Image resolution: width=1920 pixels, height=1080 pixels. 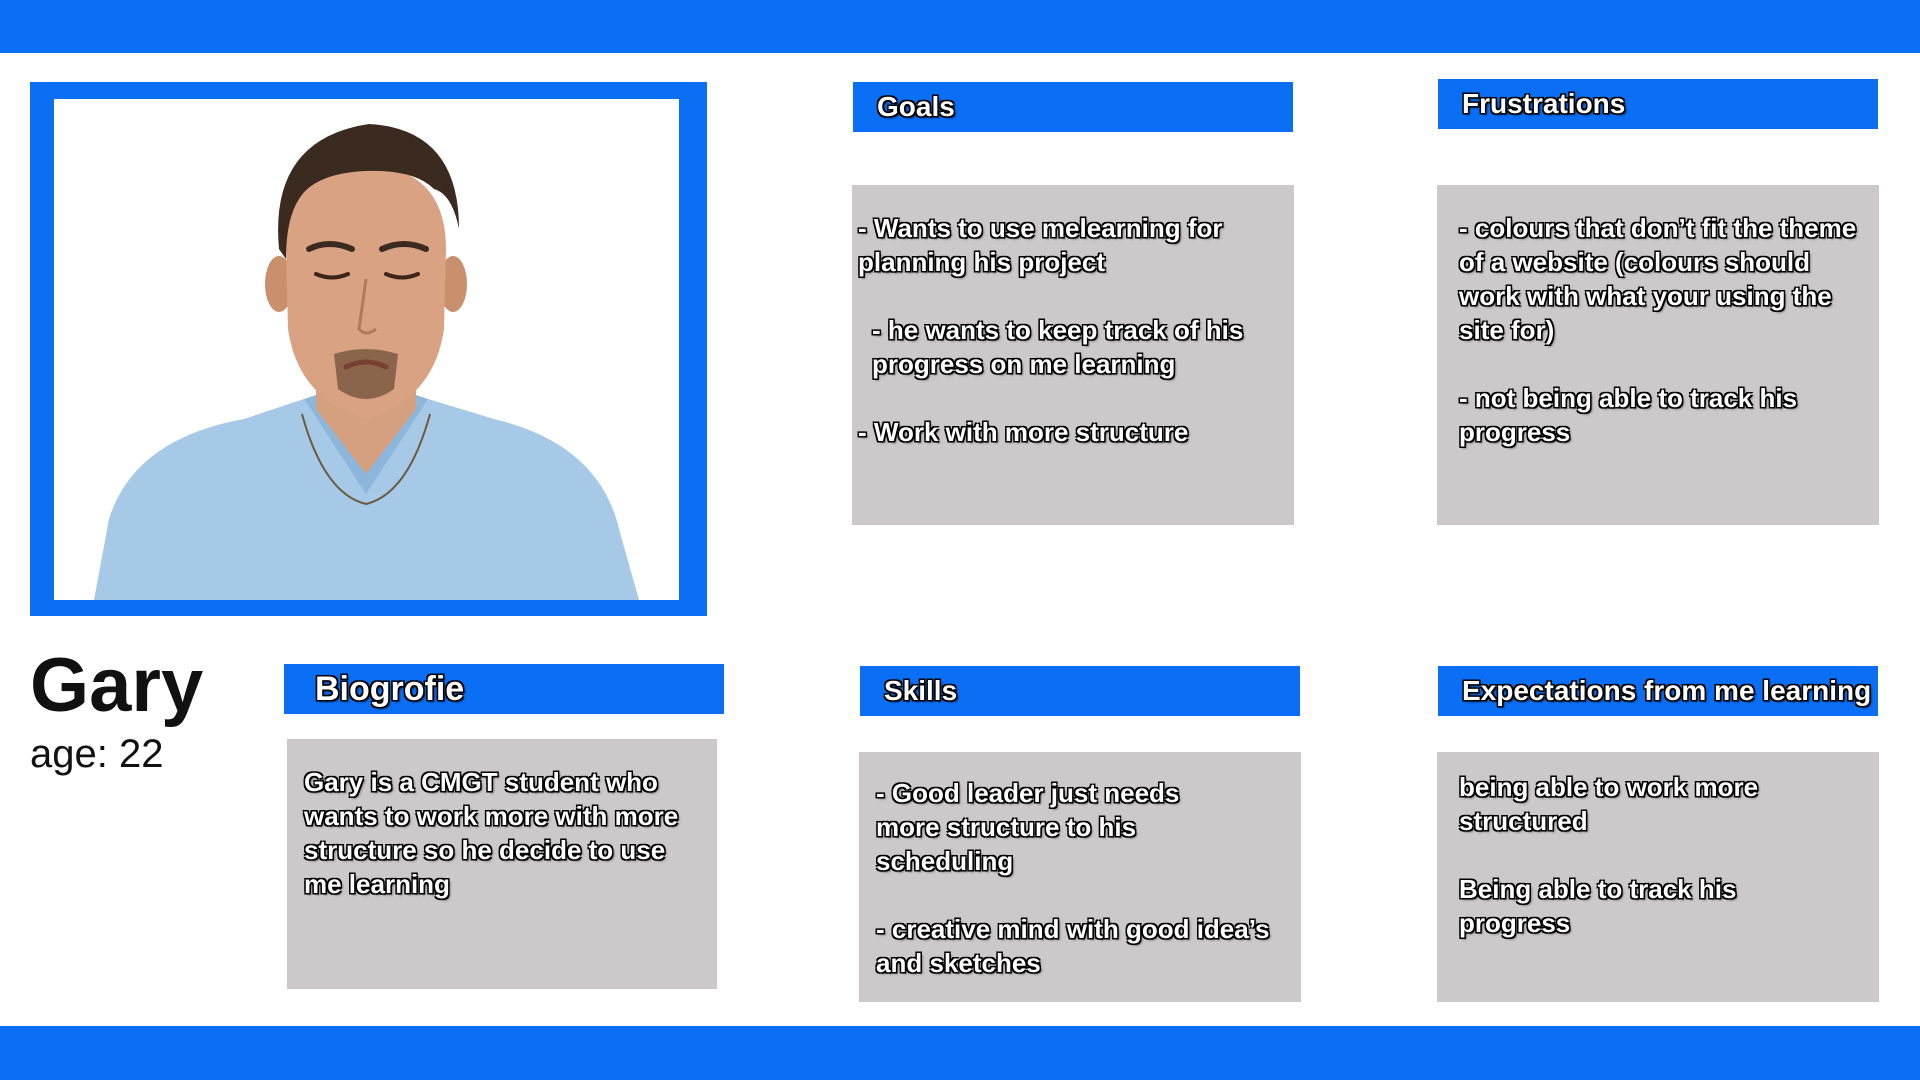 What do you see at coordinates (960, 1053) in the screenshot?
I see `bottom-banner` at bounding box center [960, 1053].